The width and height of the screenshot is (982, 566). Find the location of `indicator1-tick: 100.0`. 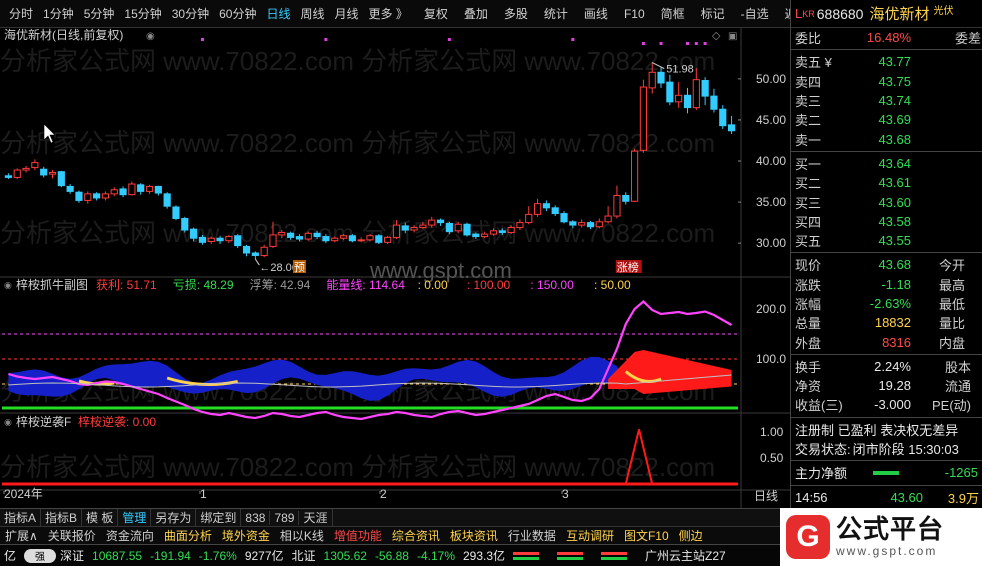

indicator1-tick: 100.0 is located at coordinates (771, 359).